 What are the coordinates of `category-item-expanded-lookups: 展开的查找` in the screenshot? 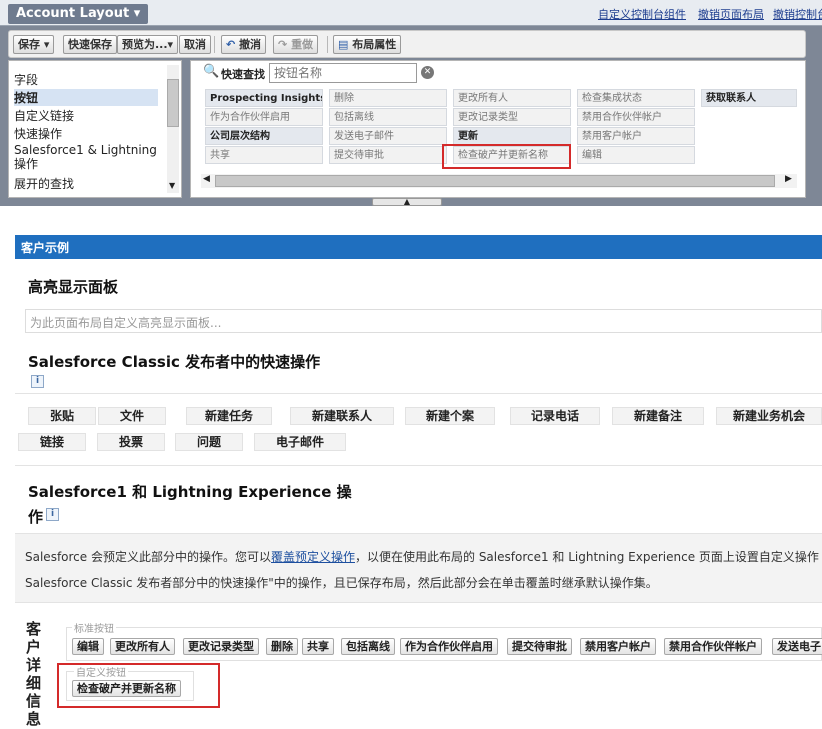 It's located at (44, 183).